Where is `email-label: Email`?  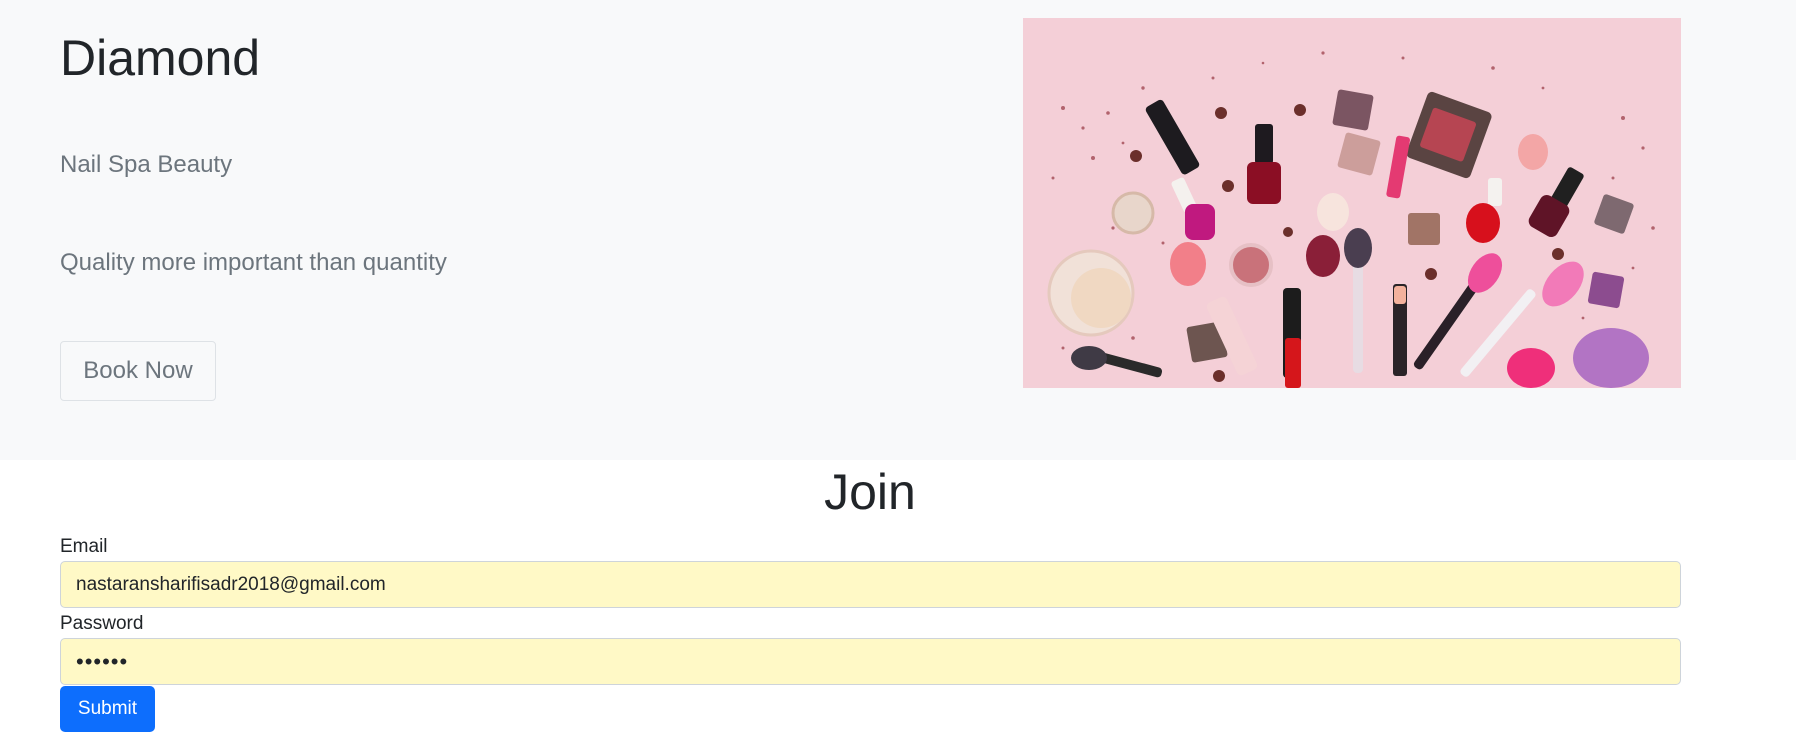
email-label: Email is located at coordinates (84, 546).